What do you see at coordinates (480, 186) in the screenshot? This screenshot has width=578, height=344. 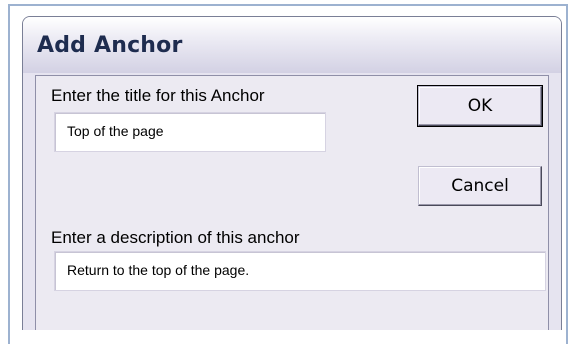 I see `cancel-button: Cancel` at bounding box center [480, 186].